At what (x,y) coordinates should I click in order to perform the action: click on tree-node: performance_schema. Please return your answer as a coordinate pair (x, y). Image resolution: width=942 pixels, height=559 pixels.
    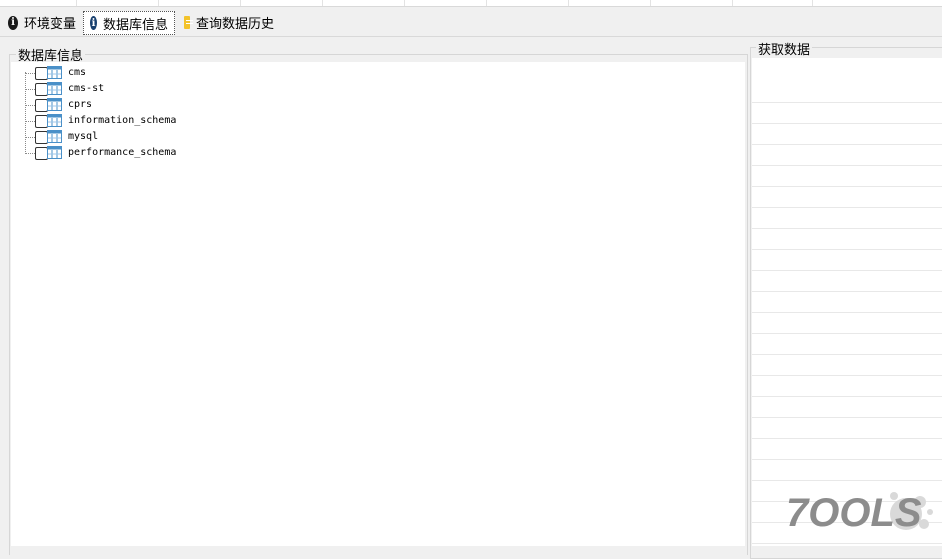
    Looking at the image, I should click on (161, 153).